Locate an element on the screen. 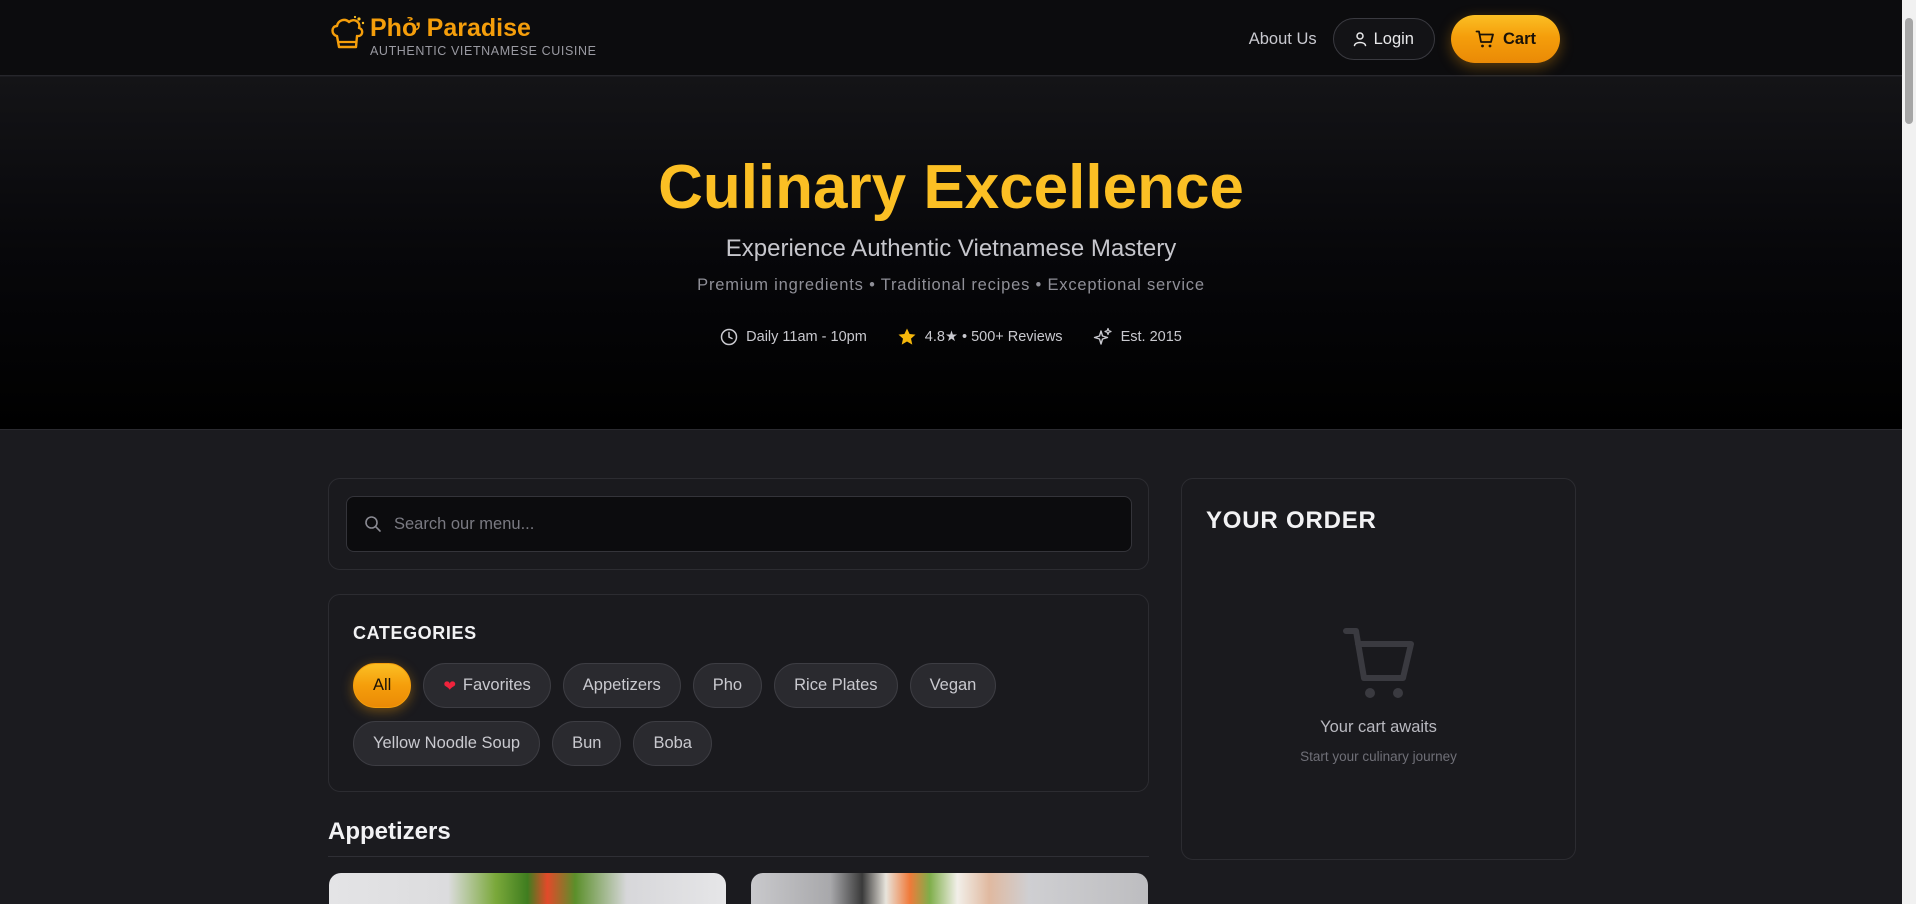  category-chip-yellow-noodle-soup: Yellow Noodle Soup is located at coordinates (447, 743).